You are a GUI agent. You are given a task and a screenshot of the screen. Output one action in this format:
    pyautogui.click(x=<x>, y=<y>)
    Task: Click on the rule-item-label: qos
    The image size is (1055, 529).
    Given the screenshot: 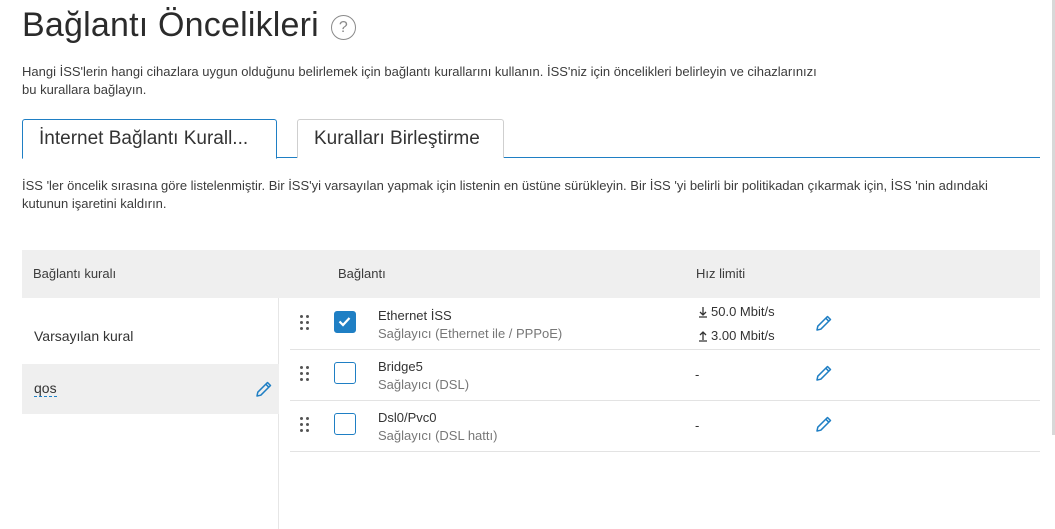 What is the action you would take?
    pyautogui.click(x=45, y=388)
    